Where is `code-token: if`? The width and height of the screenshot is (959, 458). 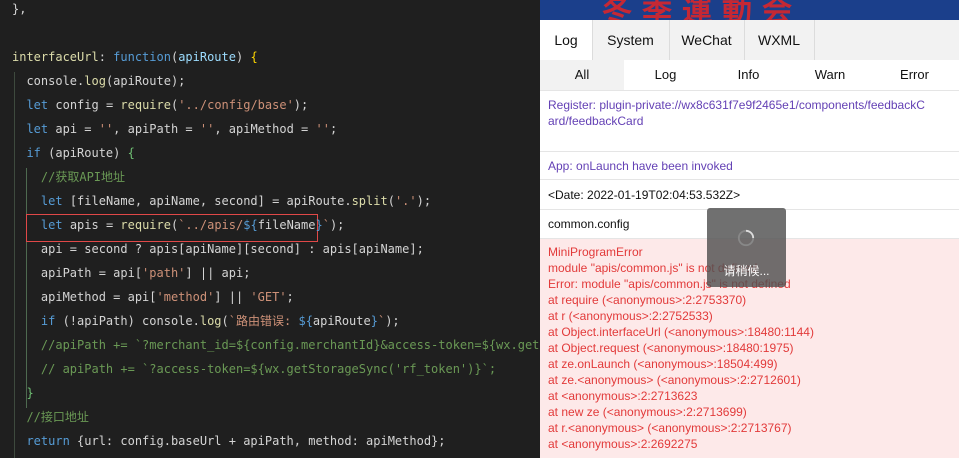
code-token: if is located at coordinates (48, 321).